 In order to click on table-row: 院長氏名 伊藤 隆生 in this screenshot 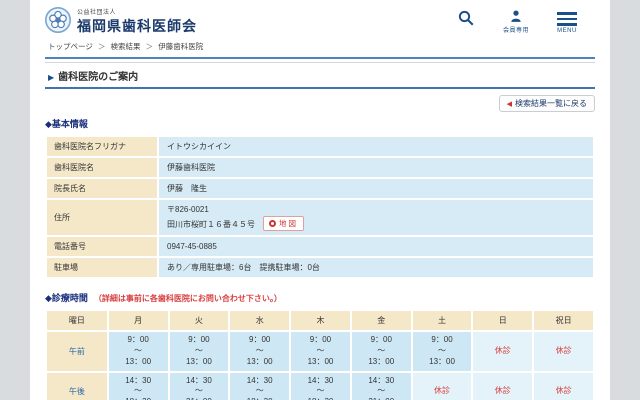, I will do `click(320, 188)`.